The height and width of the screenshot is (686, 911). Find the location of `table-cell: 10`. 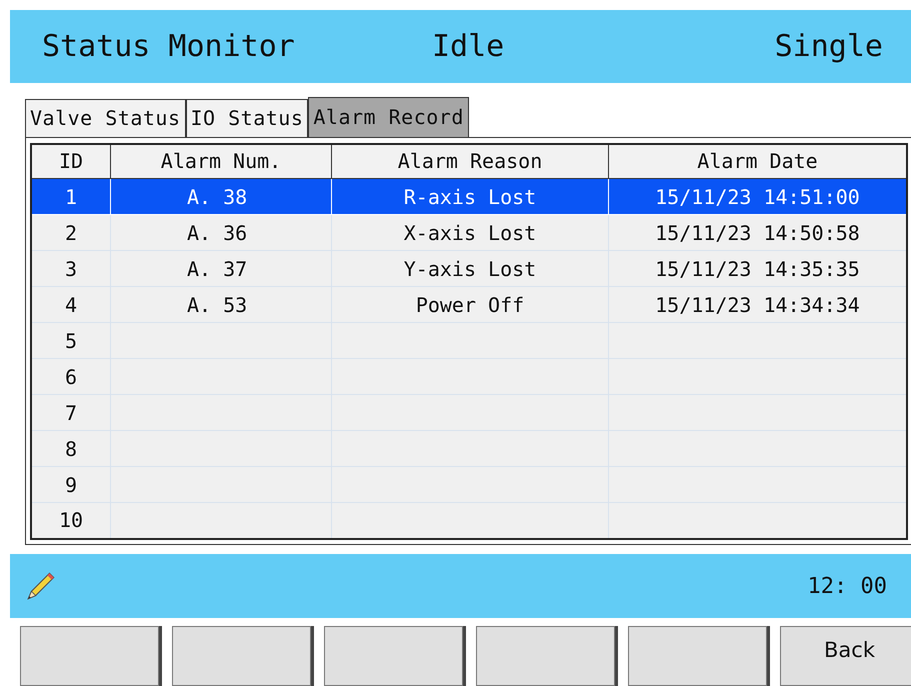

table-cell: 10 is located at coordinates (71, 520).